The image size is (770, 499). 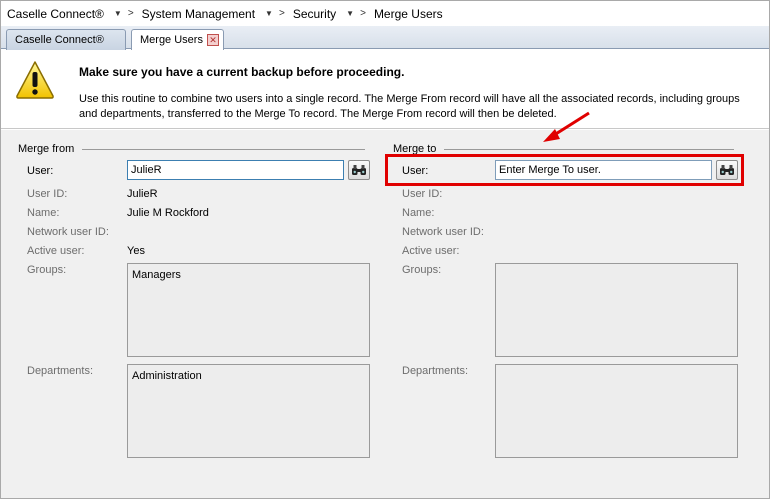 What do you see at coordinates (616, 310) in the screenshot?
I see `merge-to-groups-list` at bounding box center [616, 310].